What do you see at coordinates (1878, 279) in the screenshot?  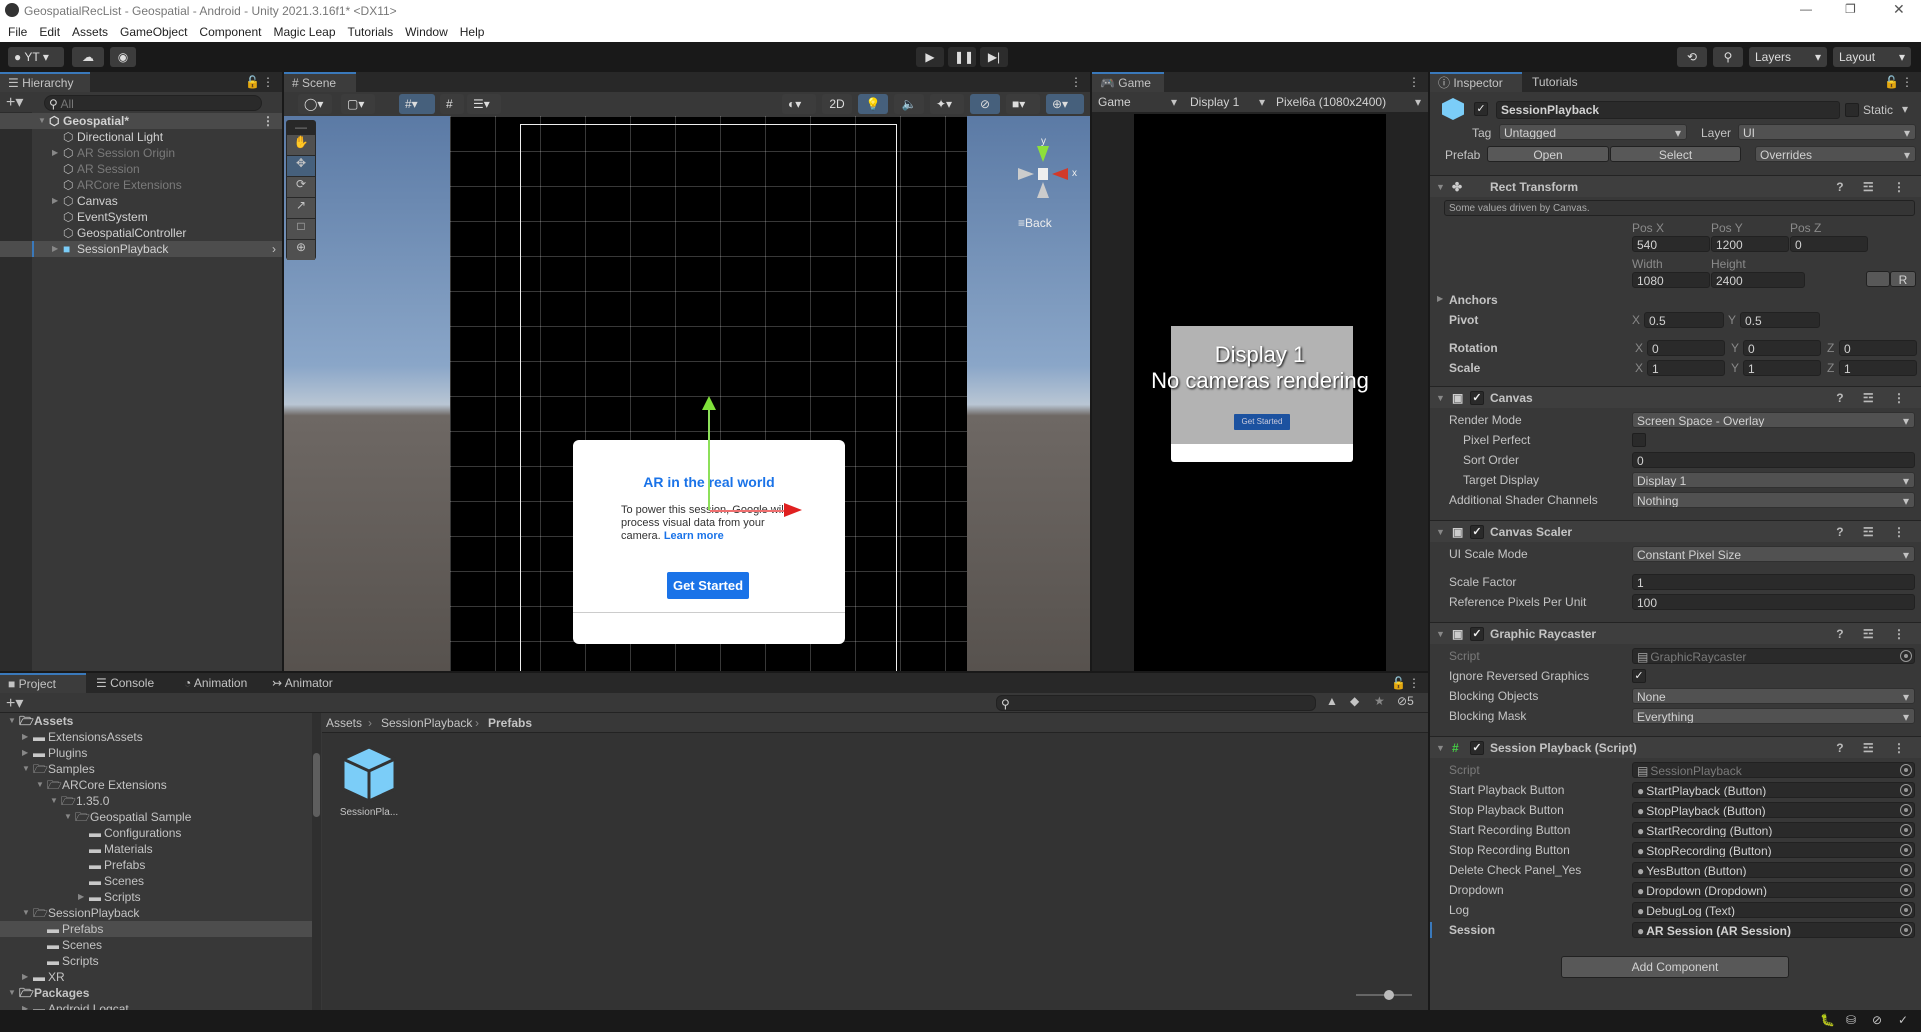 I see `blueprint-mode-button` at bounding box center [1878, 279].